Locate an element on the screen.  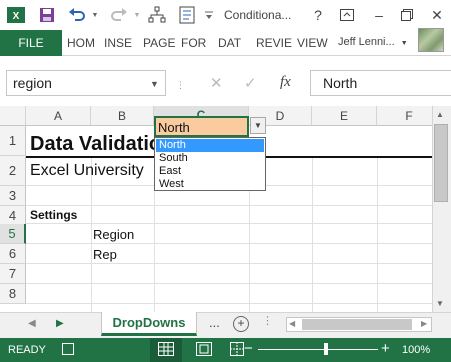
validation-dropdown-list: North South East West is located at coordinates (210, 164).